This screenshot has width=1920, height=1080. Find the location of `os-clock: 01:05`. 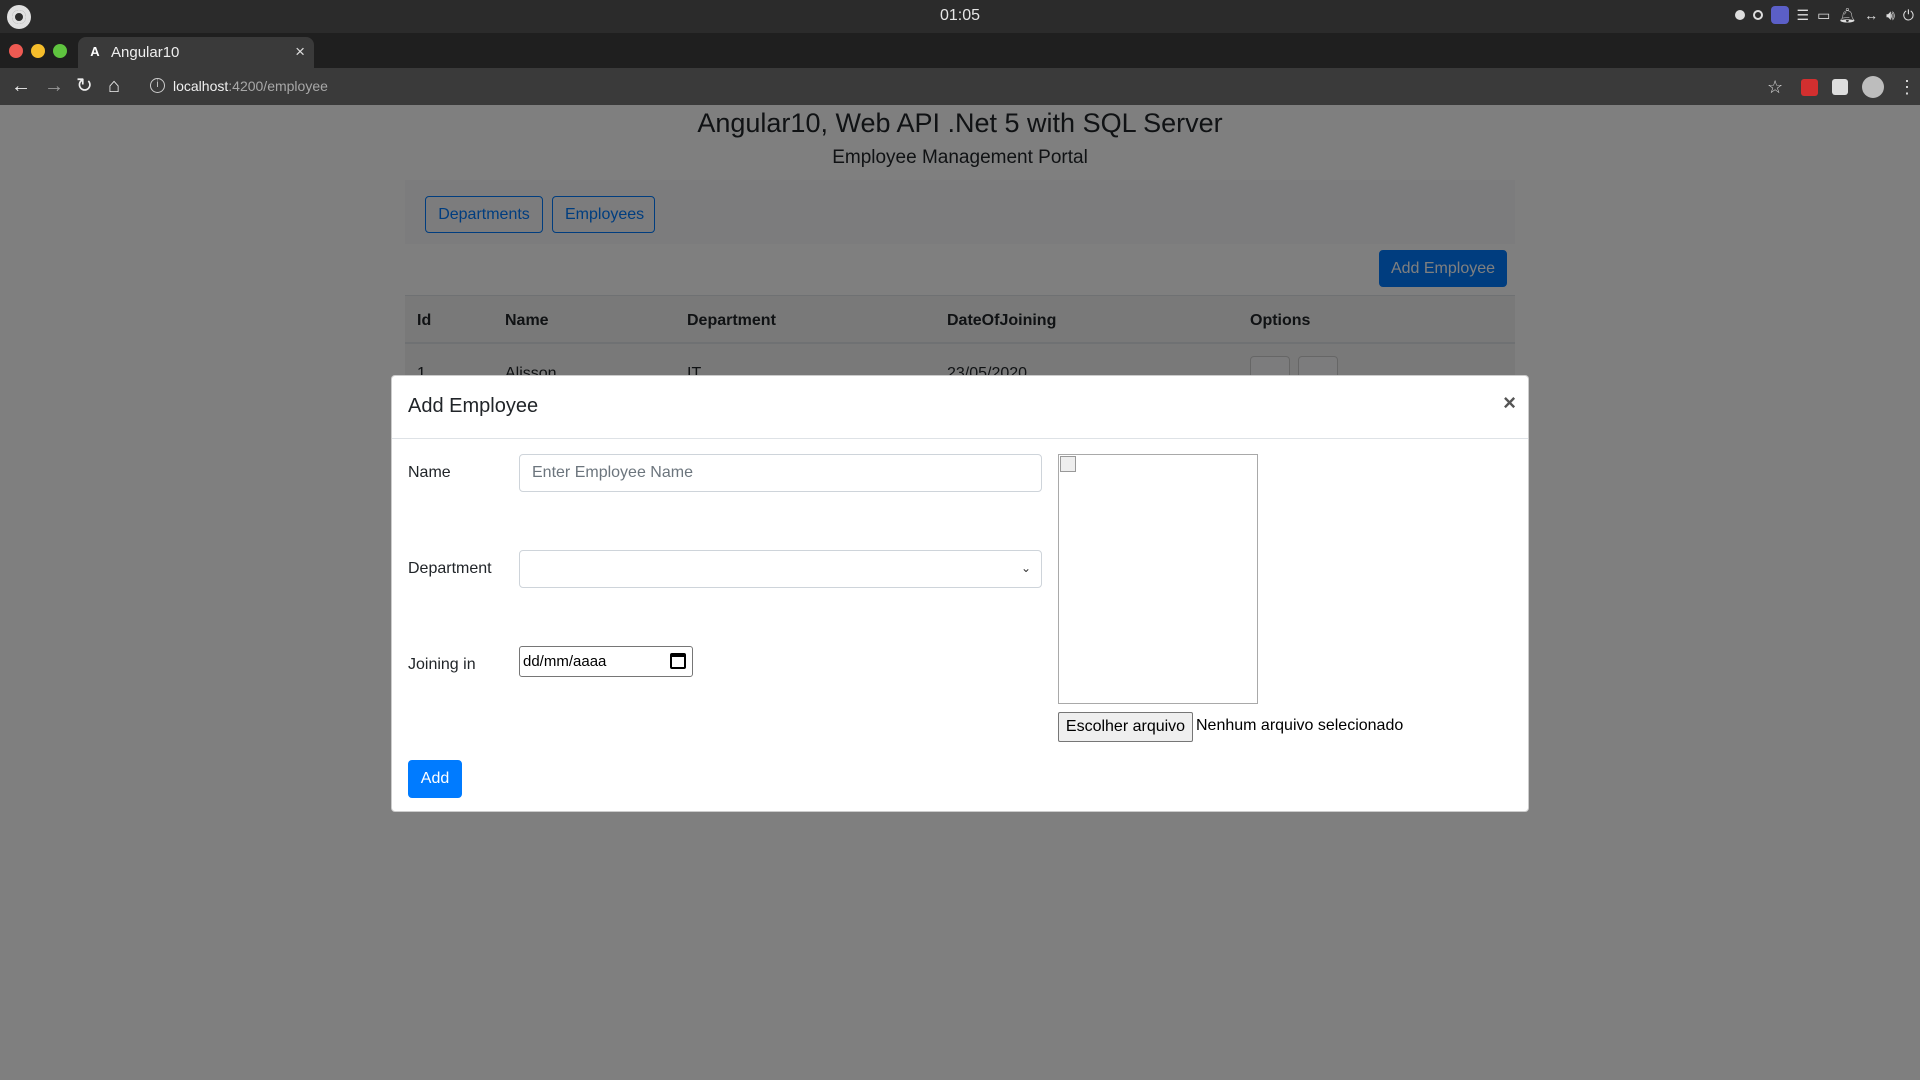

os-clock: 01:05 is located at coordinates (960, 16).